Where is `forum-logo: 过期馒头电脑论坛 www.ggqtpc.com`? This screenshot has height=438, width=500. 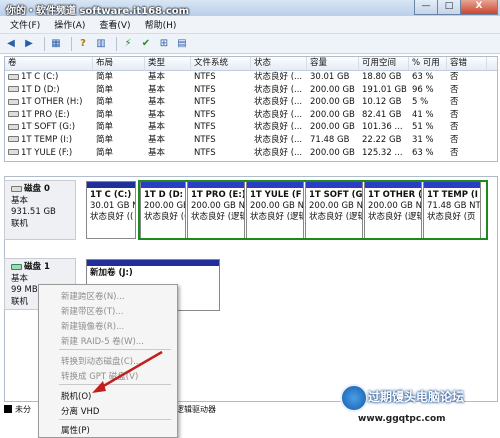
forum-logo: 过期馒头电脑论坛 www.ggqtpc.com is located at coordinates (419, 406).